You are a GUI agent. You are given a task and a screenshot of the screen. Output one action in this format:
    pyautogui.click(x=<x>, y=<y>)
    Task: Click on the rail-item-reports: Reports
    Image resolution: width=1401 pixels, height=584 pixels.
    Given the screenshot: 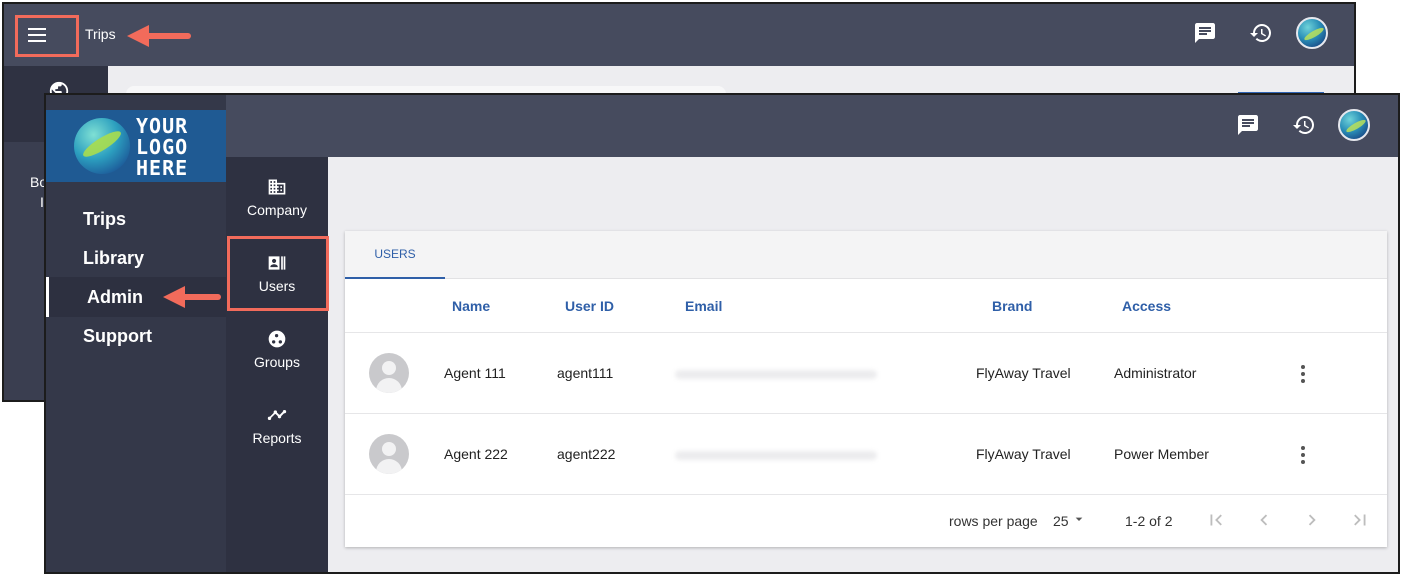 What is the action you would take?
    pyautogui.click(x=277, y=432)
    